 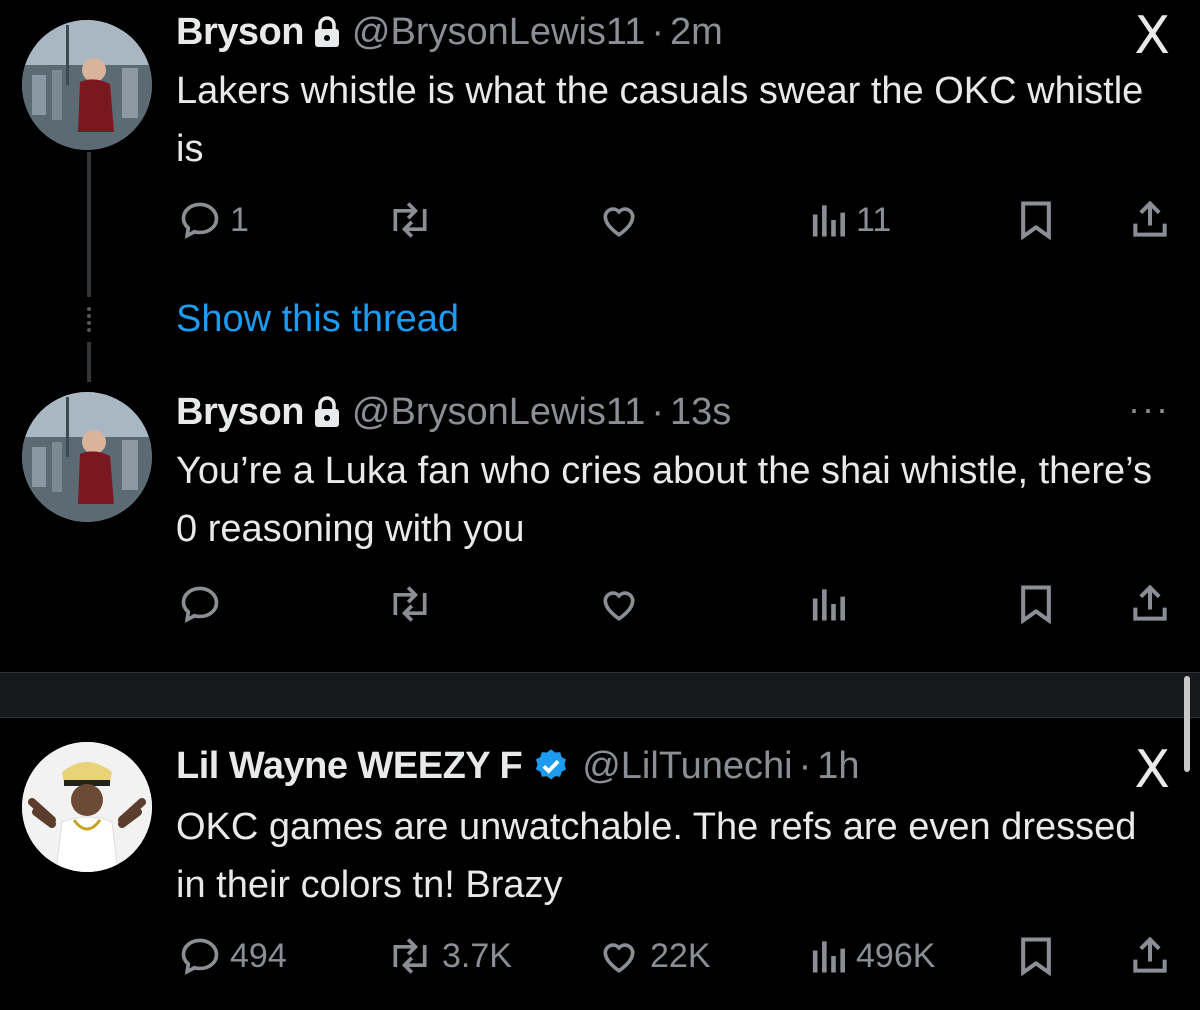 I want to click on tweet-actions: 494 3.7K 22K 496K, so click(x=600, y=956).